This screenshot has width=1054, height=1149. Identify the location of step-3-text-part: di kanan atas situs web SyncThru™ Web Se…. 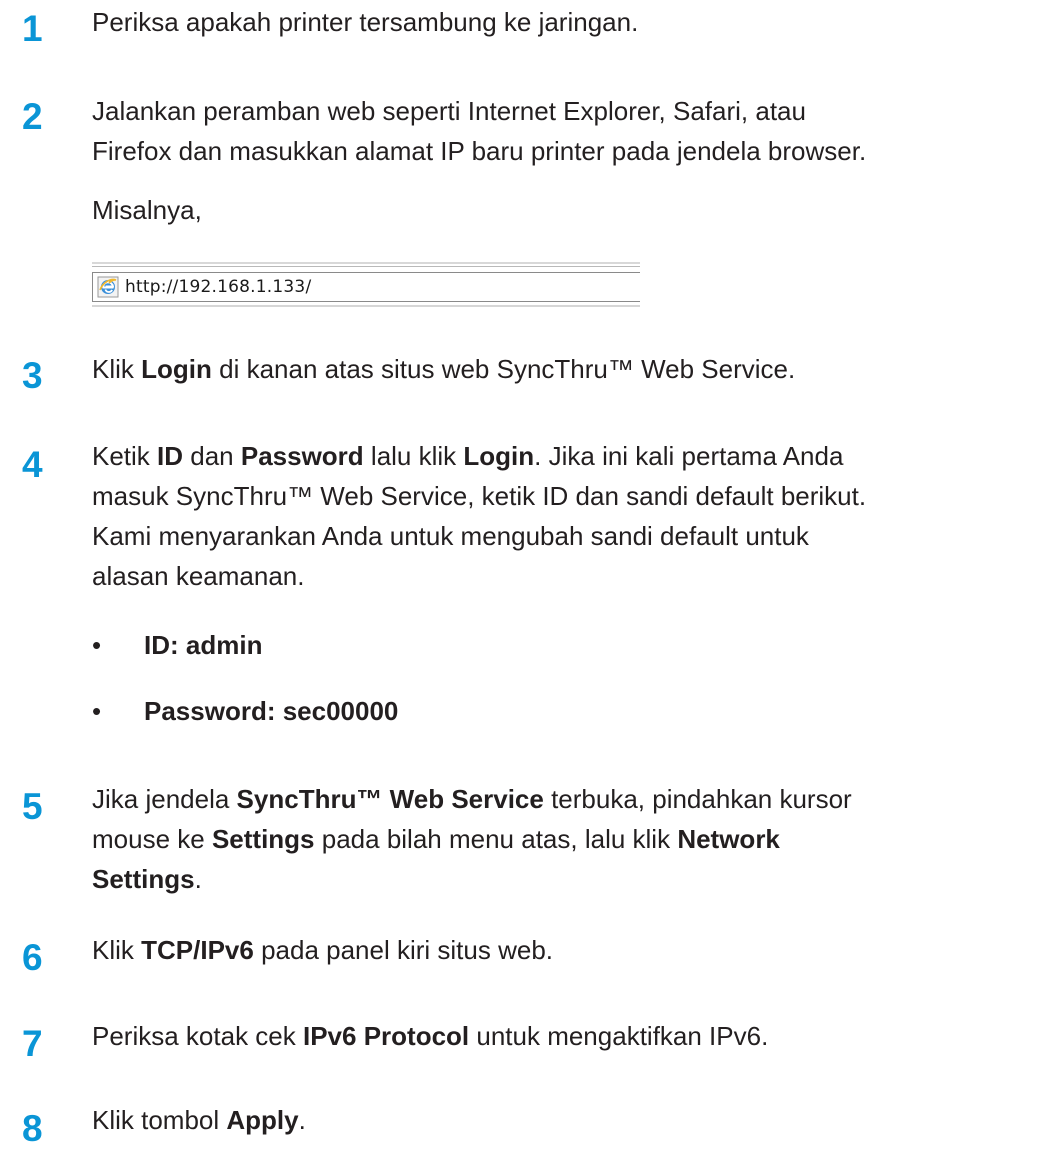
(503, 369).